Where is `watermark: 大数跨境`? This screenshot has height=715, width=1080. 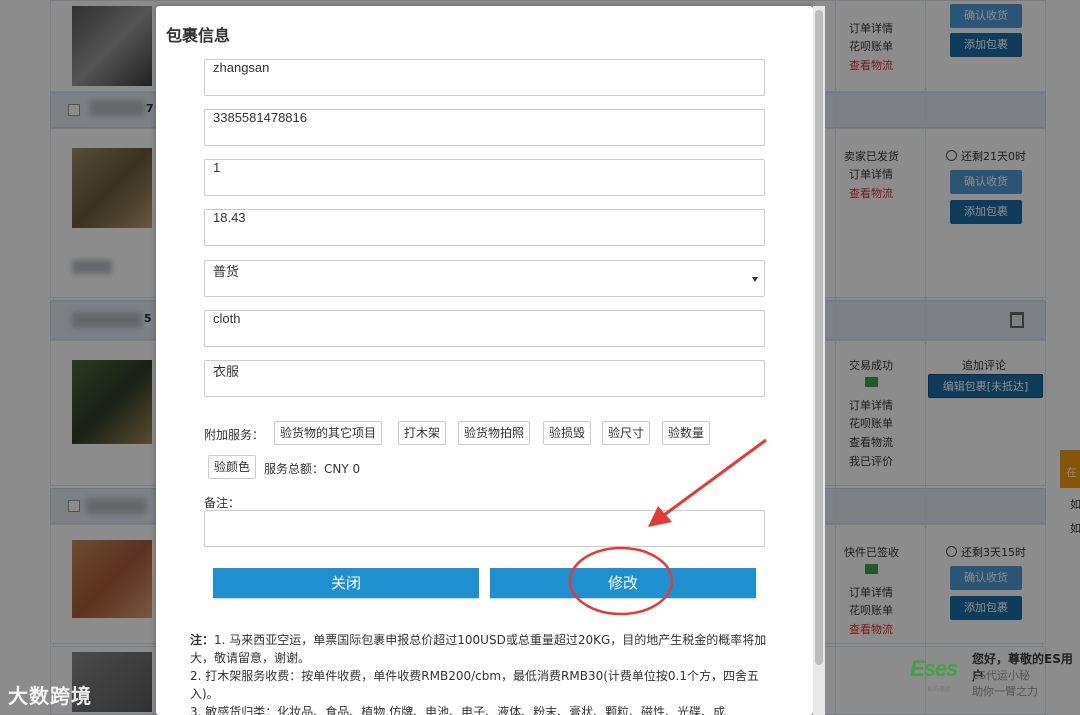
watermark: 大数跨境 is located at coordinates (50, 696).